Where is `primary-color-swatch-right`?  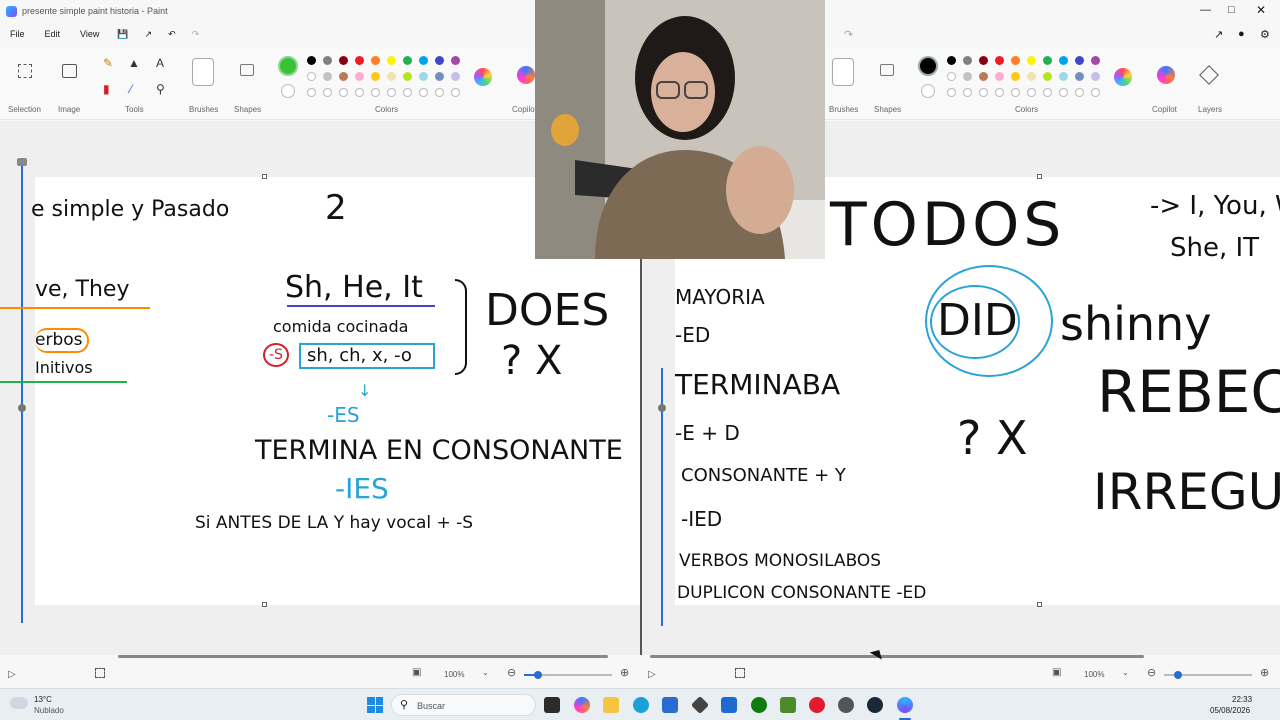 primary-color-swatch-right is located at coordinates (928, 66).